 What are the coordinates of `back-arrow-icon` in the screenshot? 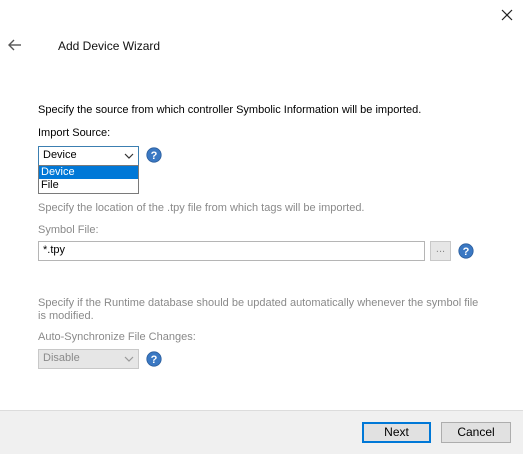 It's located at (14, 45).